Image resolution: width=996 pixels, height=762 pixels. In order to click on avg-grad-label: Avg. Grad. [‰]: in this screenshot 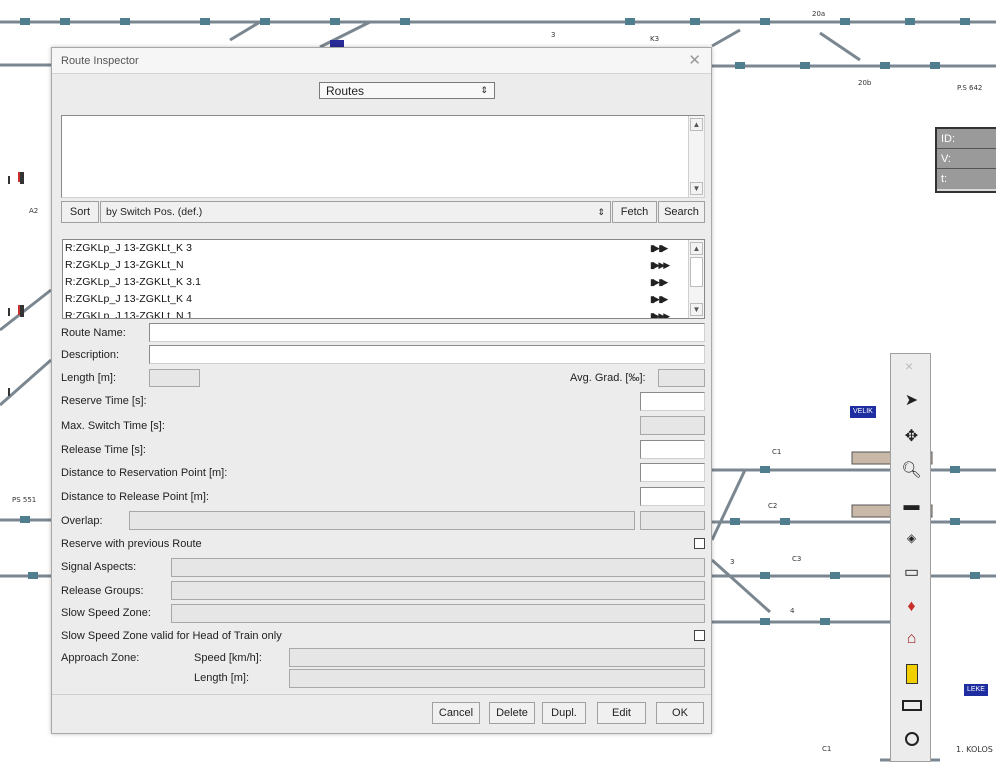, I will do `click(608, 378)`.